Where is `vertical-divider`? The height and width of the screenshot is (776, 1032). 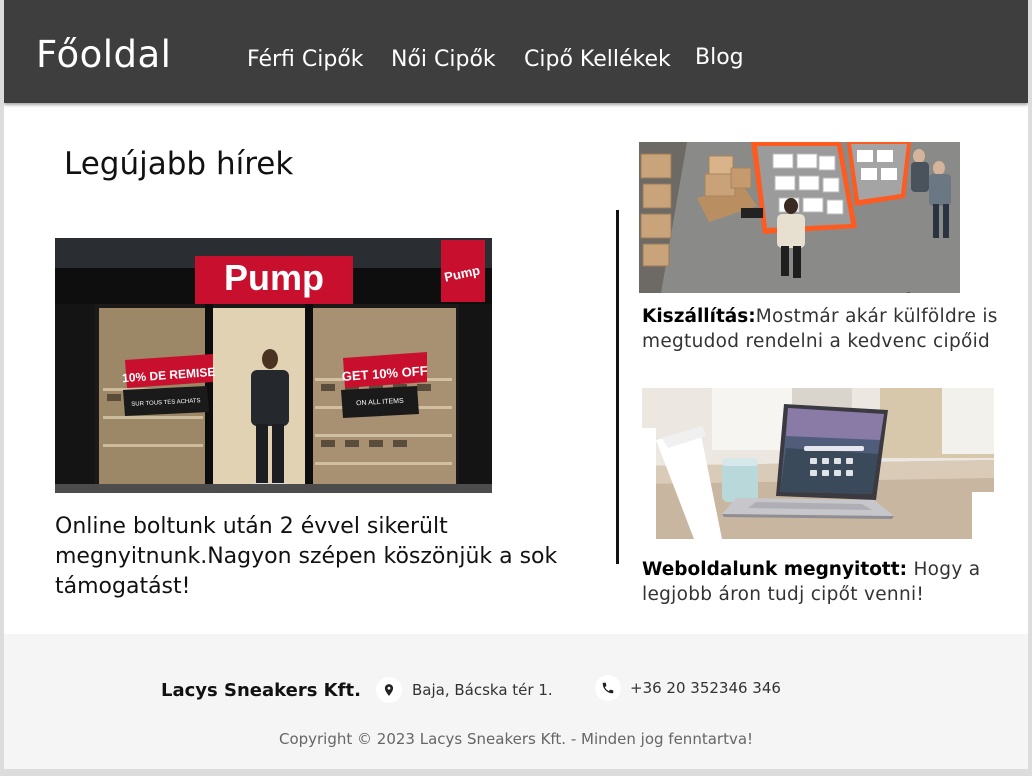 vertical-divider is located at coordinates (617, 387).